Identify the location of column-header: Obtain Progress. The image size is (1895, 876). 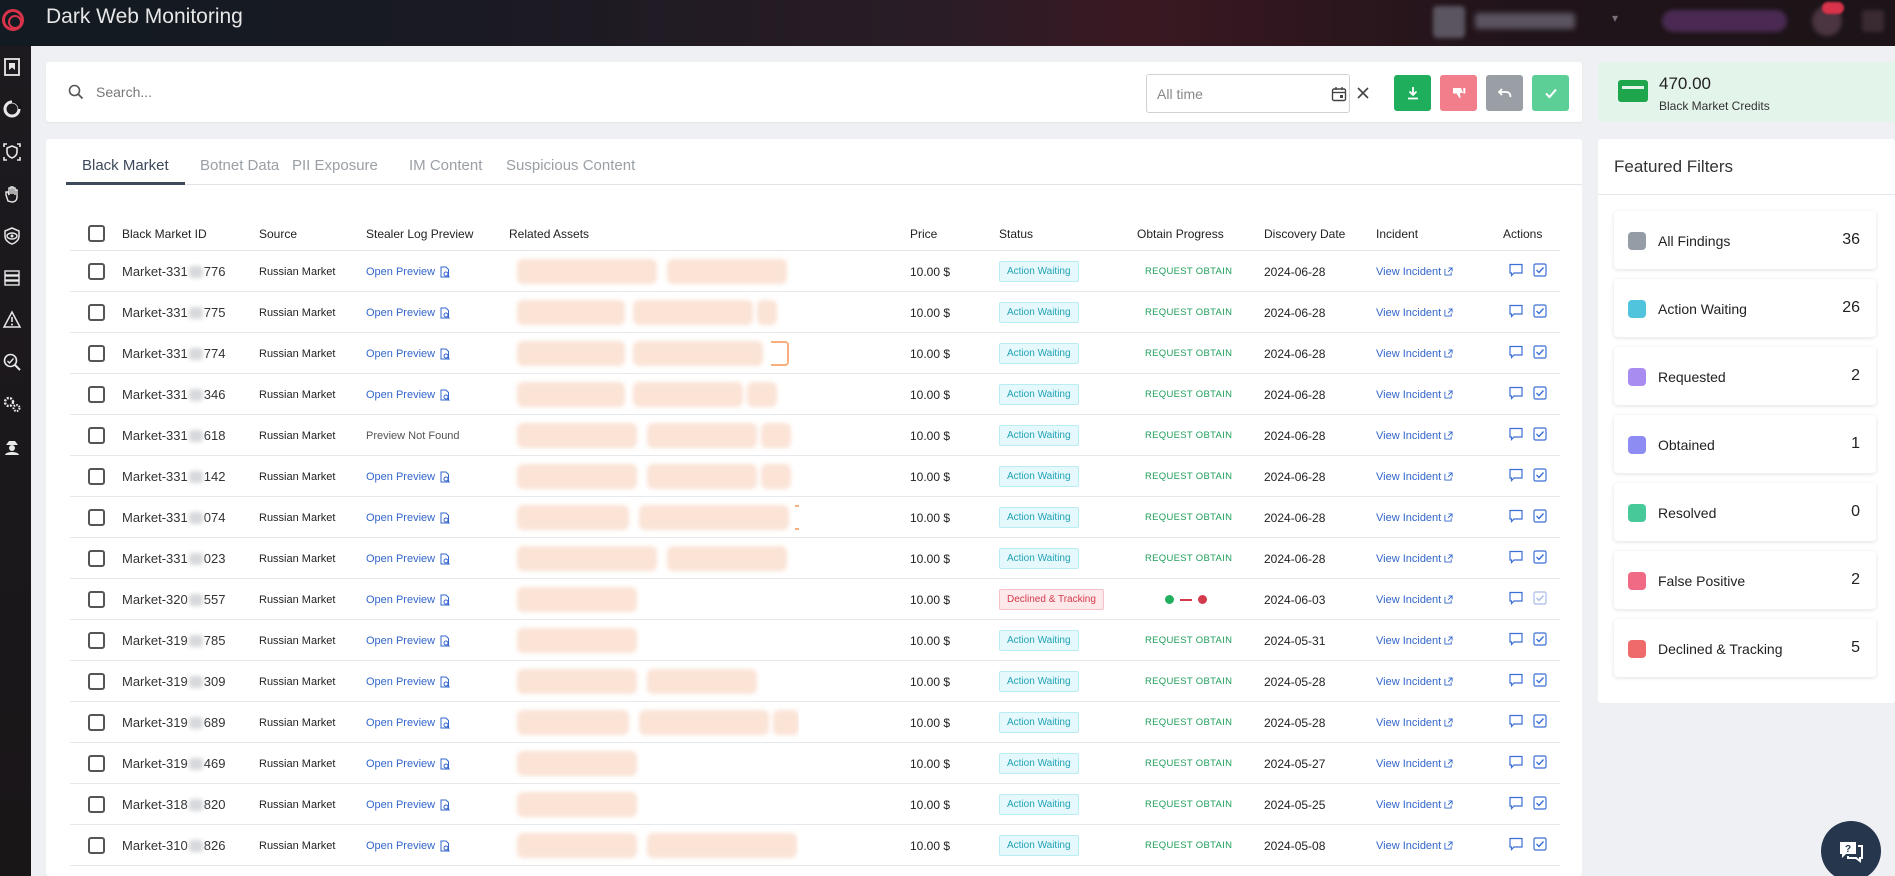
(1180, 234).